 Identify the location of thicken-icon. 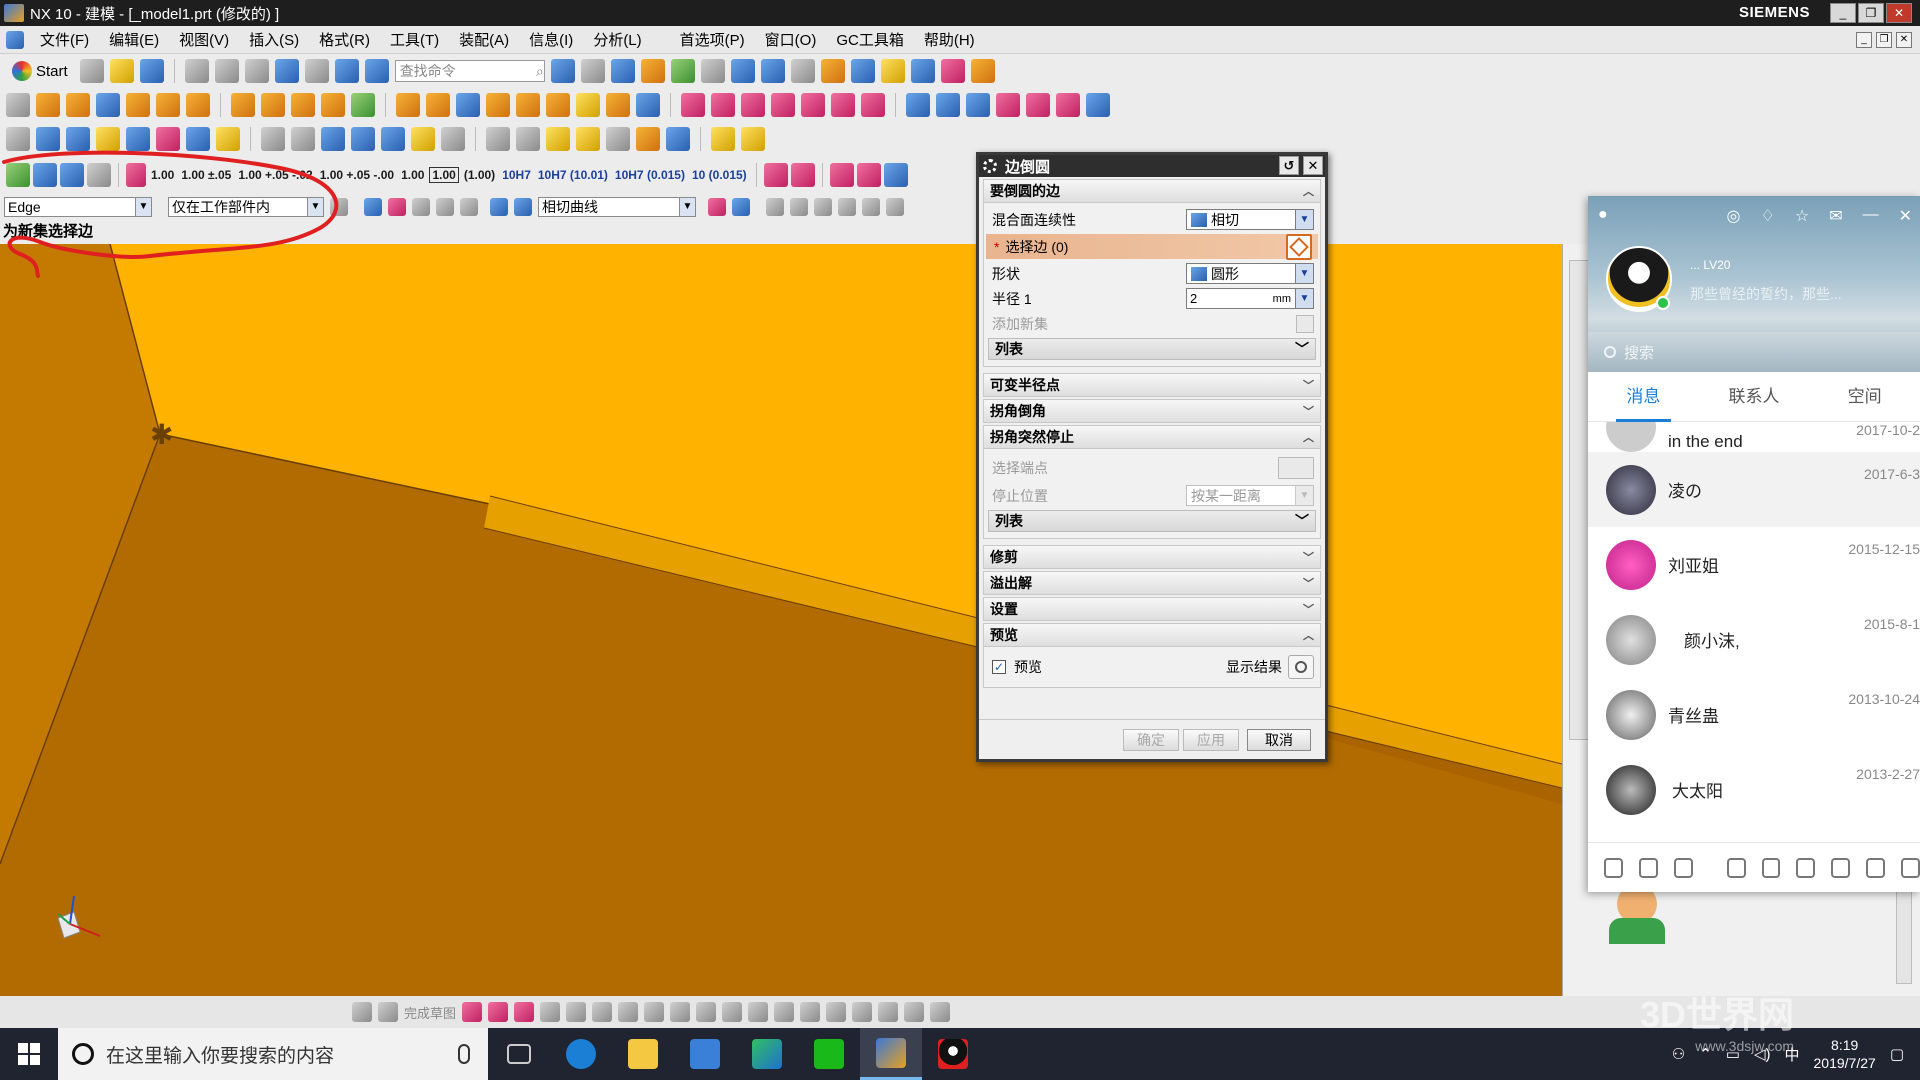
(618, 105).